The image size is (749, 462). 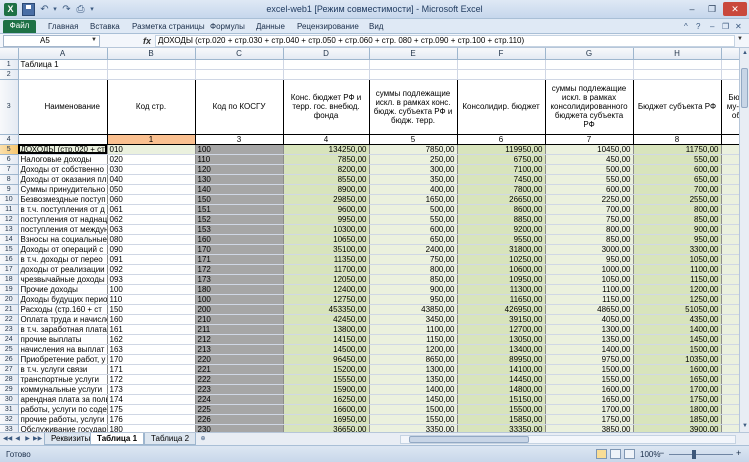 What do you see at coordinates (239, 299) in the screenshot?
I see `kosgu-cell: 100` at bounding box center [239, 299].